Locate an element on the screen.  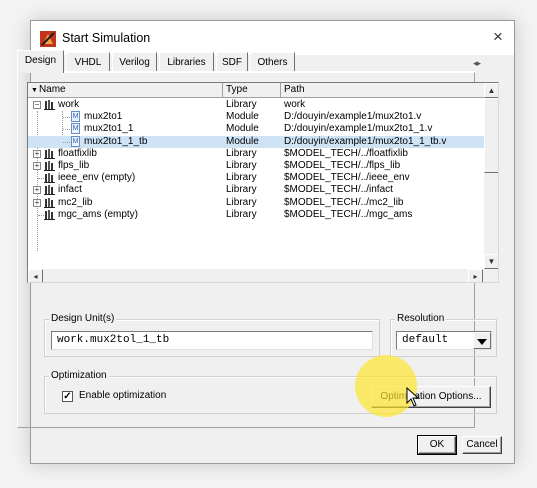
scroll-right-icon: ▸ is located at coordinates (475, 275).